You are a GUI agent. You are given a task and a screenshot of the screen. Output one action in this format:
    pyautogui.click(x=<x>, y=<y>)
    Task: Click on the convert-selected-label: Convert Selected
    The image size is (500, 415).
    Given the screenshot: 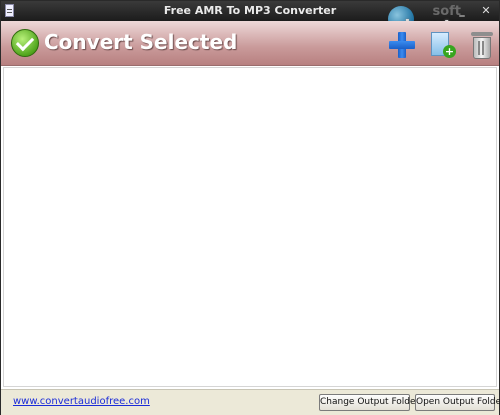 What is the action you would take?
    pyautogui.click(x=141, y=42)
    